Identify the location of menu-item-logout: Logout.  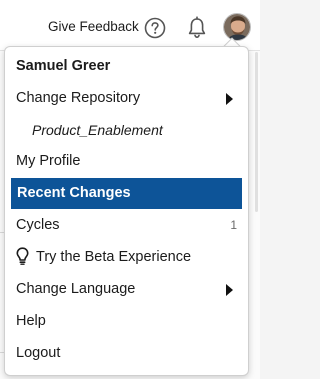
(126, 353).